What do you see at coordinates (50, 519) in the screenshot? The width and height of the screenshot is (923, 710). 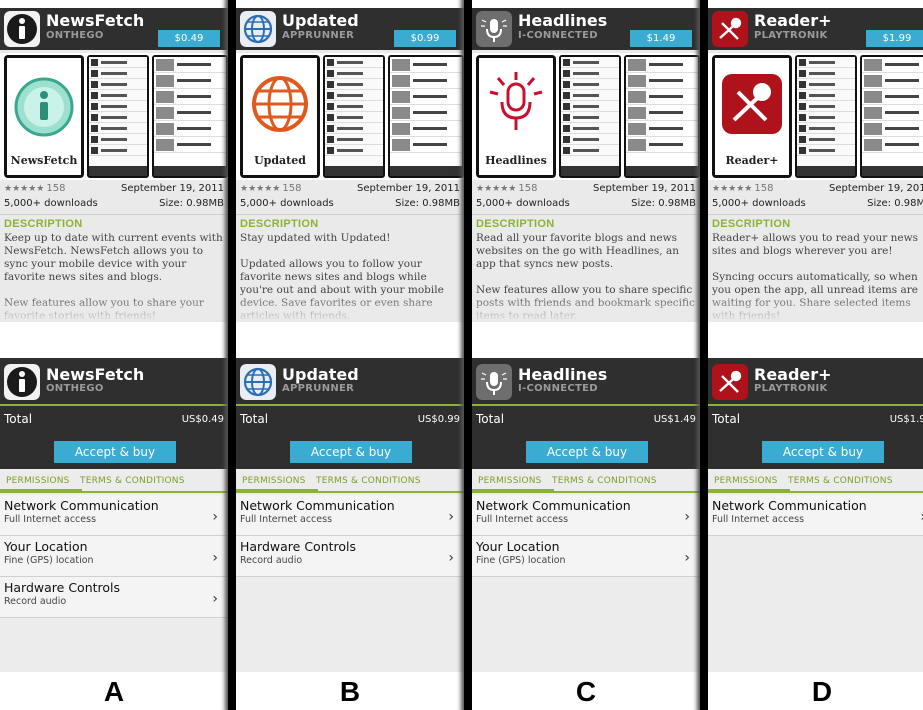 I see `permission-detail: Full Internet access` at bounding box center [50, 519].